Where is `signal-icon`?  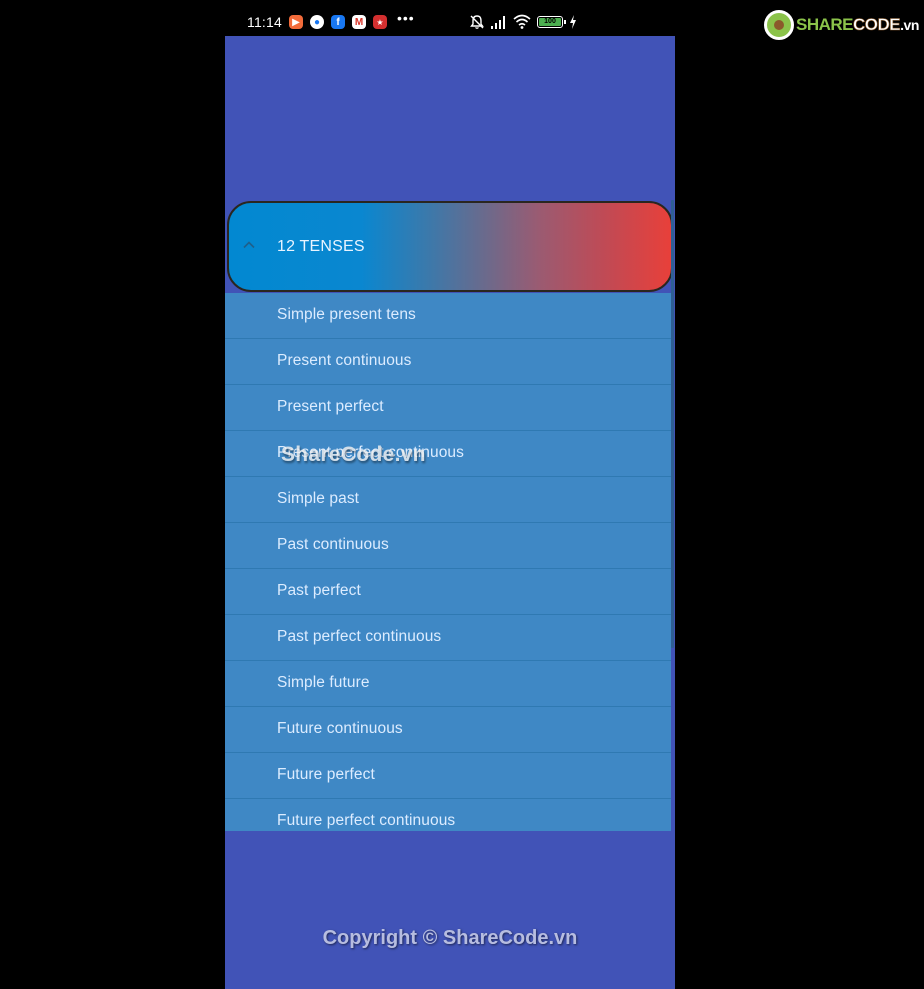
signal-icon is located at coordinates (498, 22).